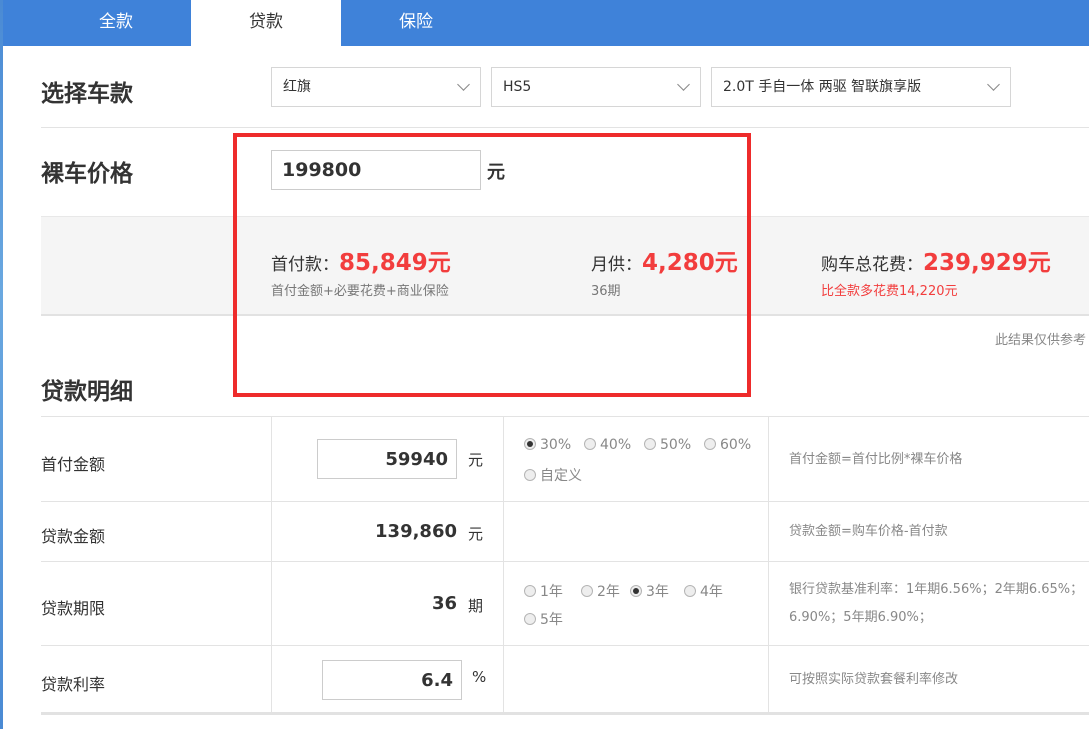  What do you see at coordinates (73, 684) in the screenshot?
I see `loan-rate-label: 贷款利率` at bounding box center [73, 684].